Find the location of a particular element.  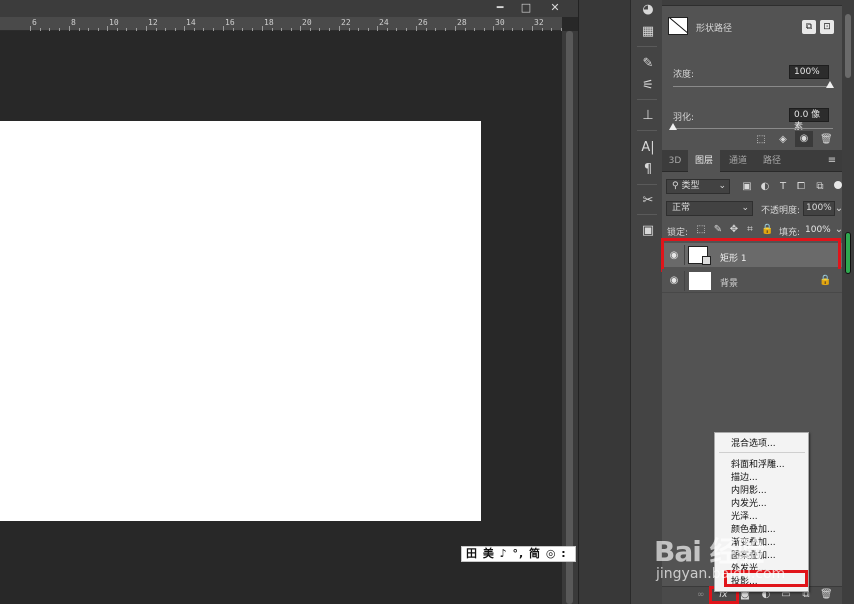

ruler-tick-label: 14 is located at coordinates (191, 22).